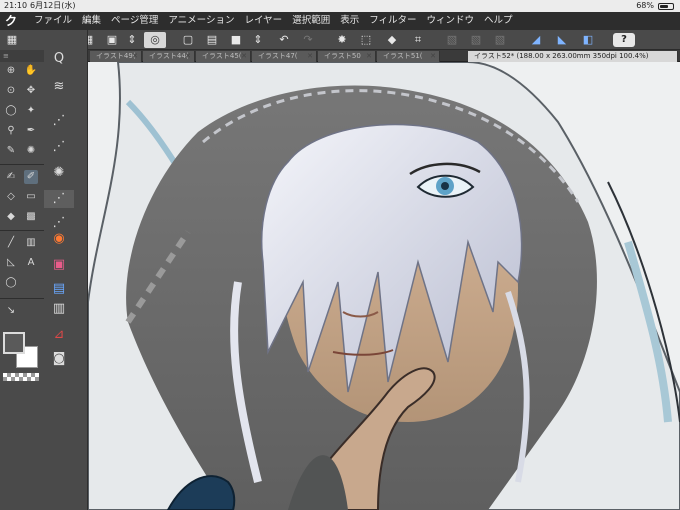 The width and height of the screenshot is (680, 510). I want to click on balloon-icon: ◯, so click(11, 283).